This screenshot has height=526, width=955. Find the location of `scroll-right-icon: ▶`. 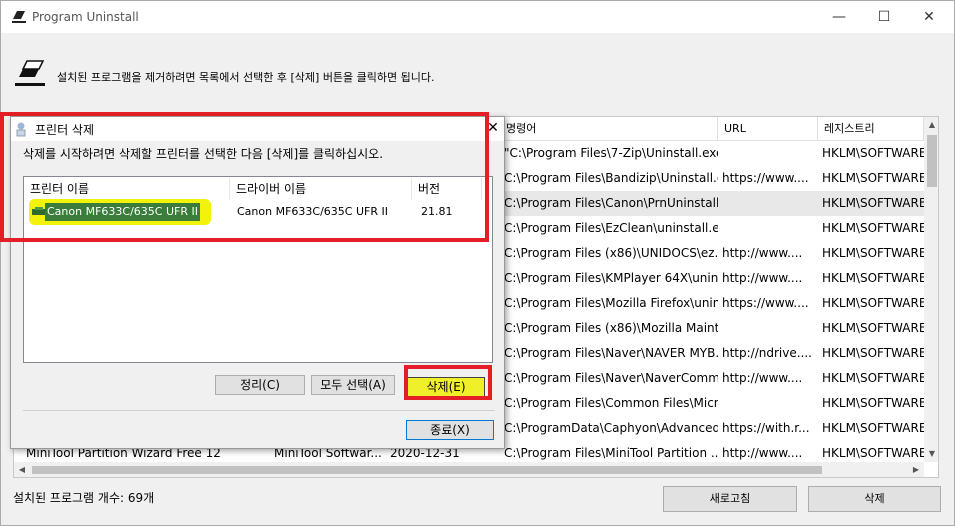

scroll-right-icon: ▶ is located at coordinates (916, 469).